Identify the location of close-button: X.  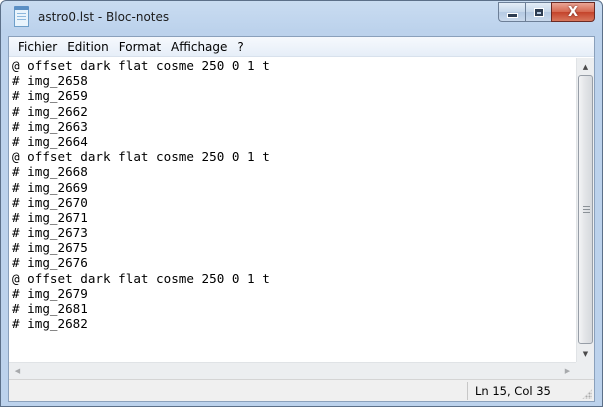
(573, 12).